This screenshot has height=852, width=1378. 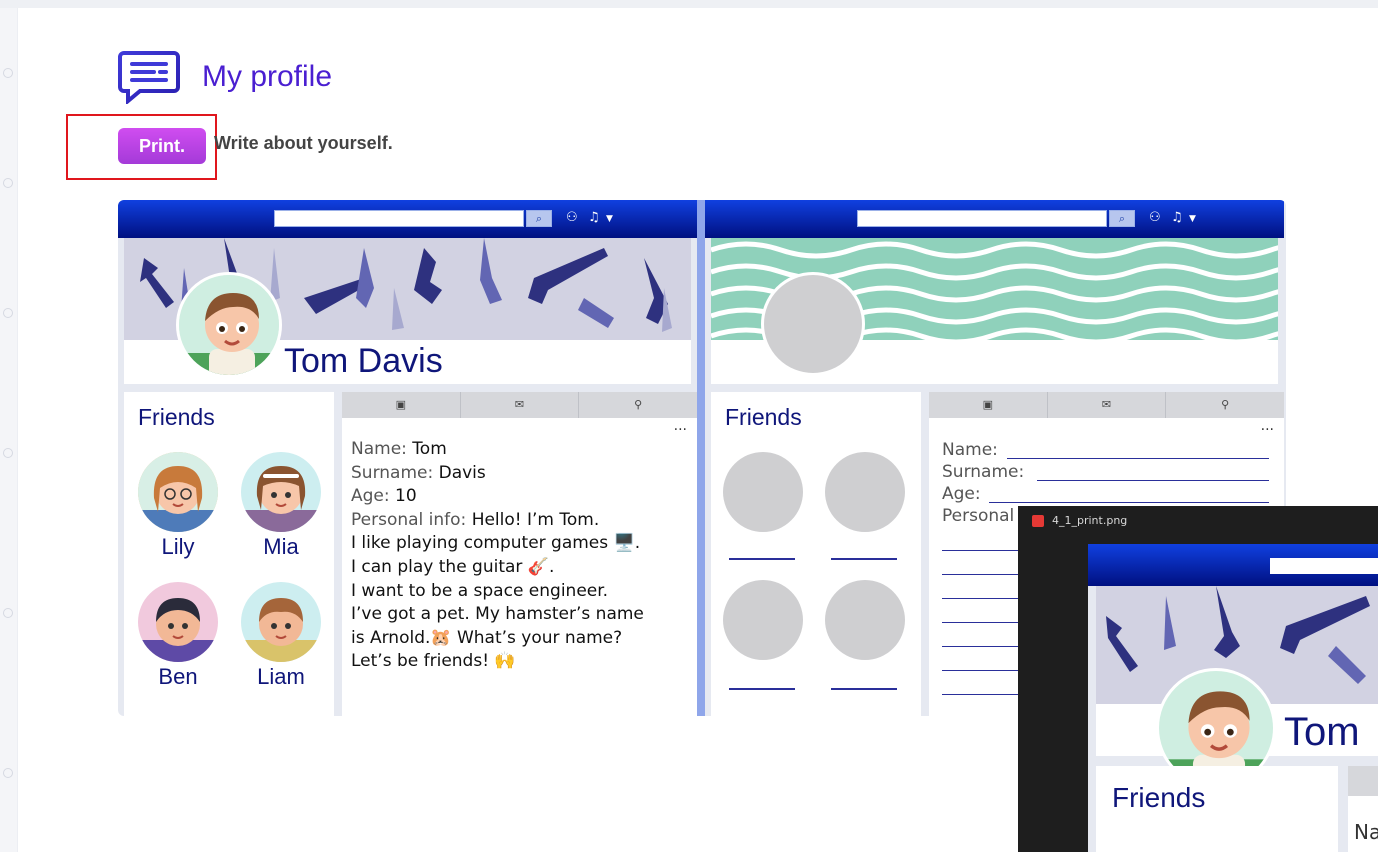 I want to click on page-title: My profile, so click(x=267, y=76).